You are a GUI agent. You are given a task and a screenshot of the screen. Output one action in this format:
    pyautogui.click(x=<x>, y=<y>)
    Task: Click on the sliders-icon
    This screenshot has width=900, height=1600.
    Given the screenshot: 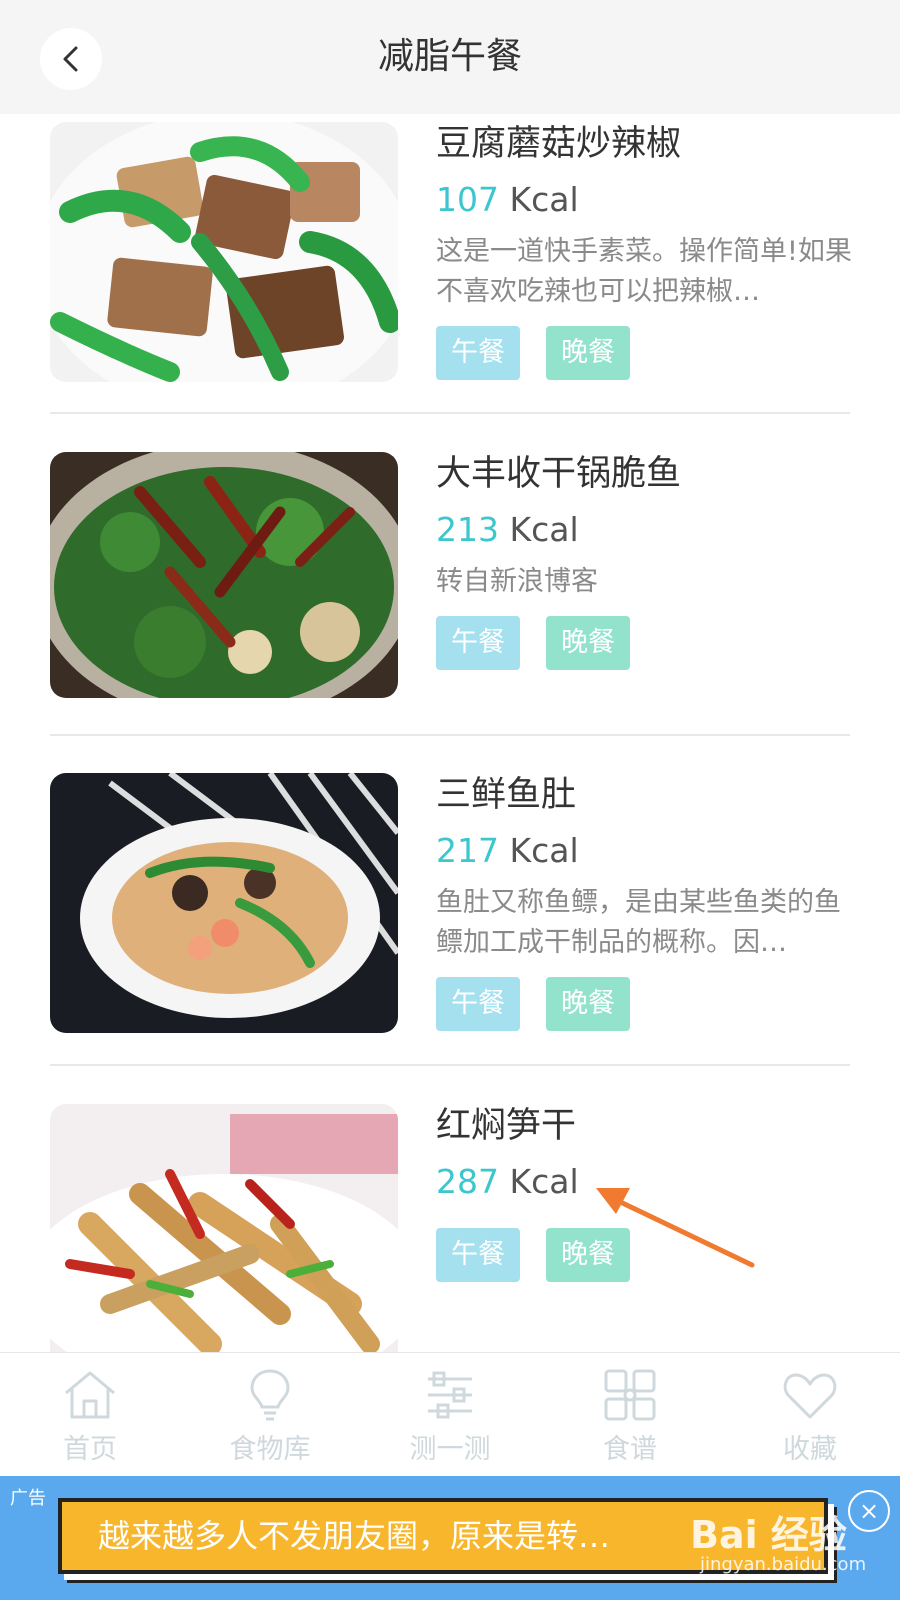 What is the action you would take?
    pyautogui.click(x=450, y=1395)
    